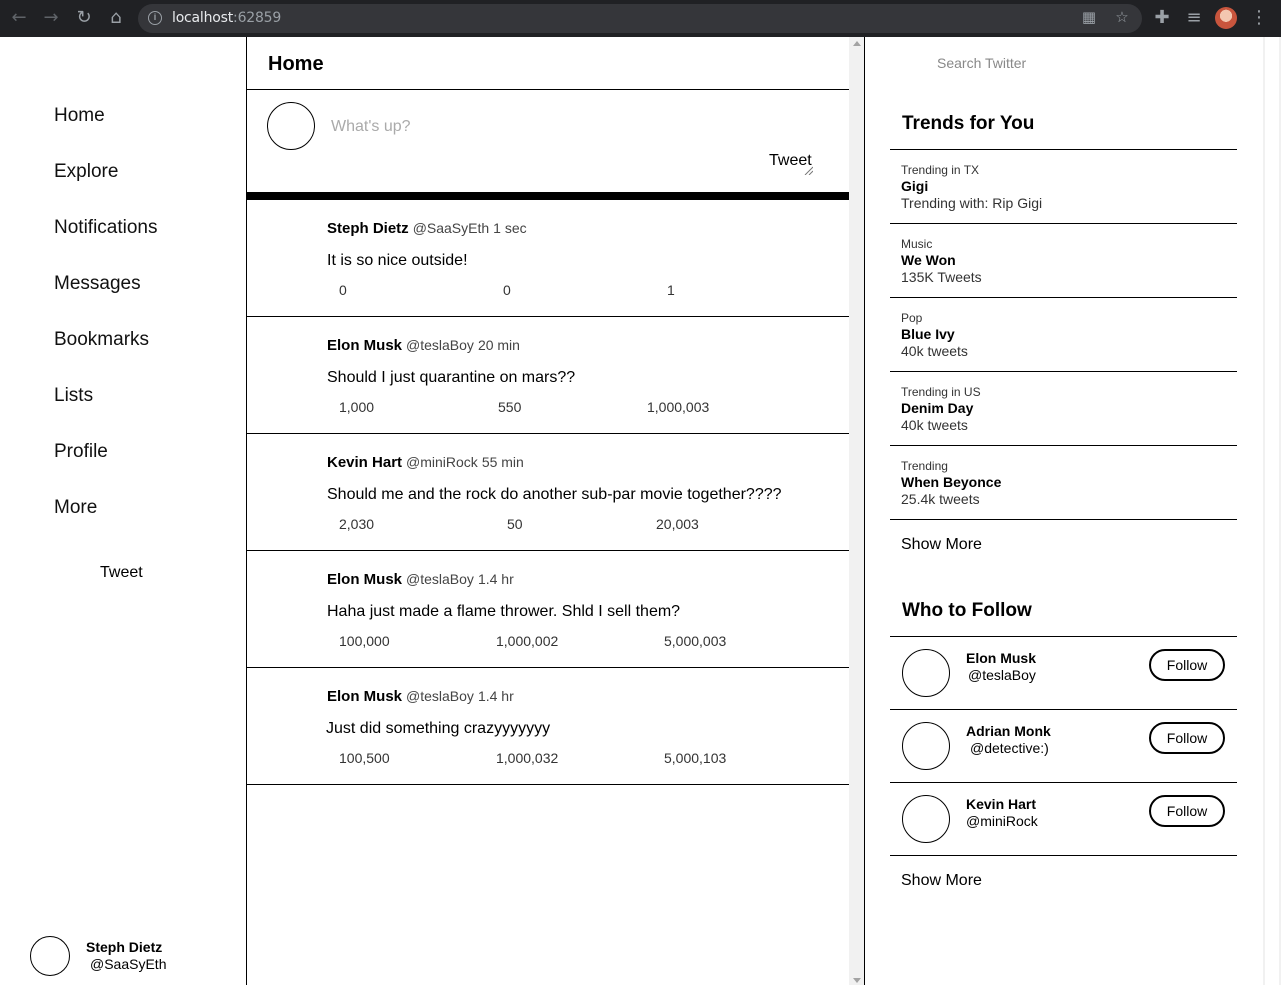  Describe the element at coordinates (509, 407) in the screenshot. I see `tweet-retweet-count: 550` at that location.